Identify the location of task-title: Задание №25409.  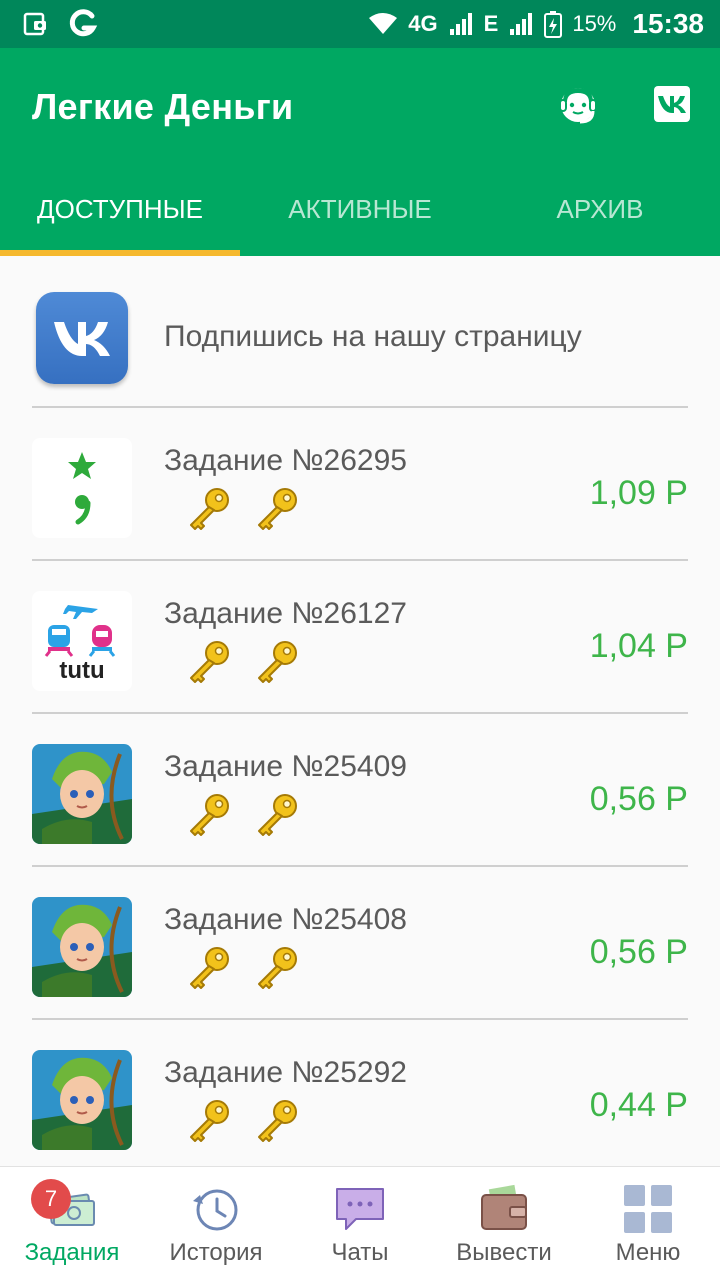
(285, 766).